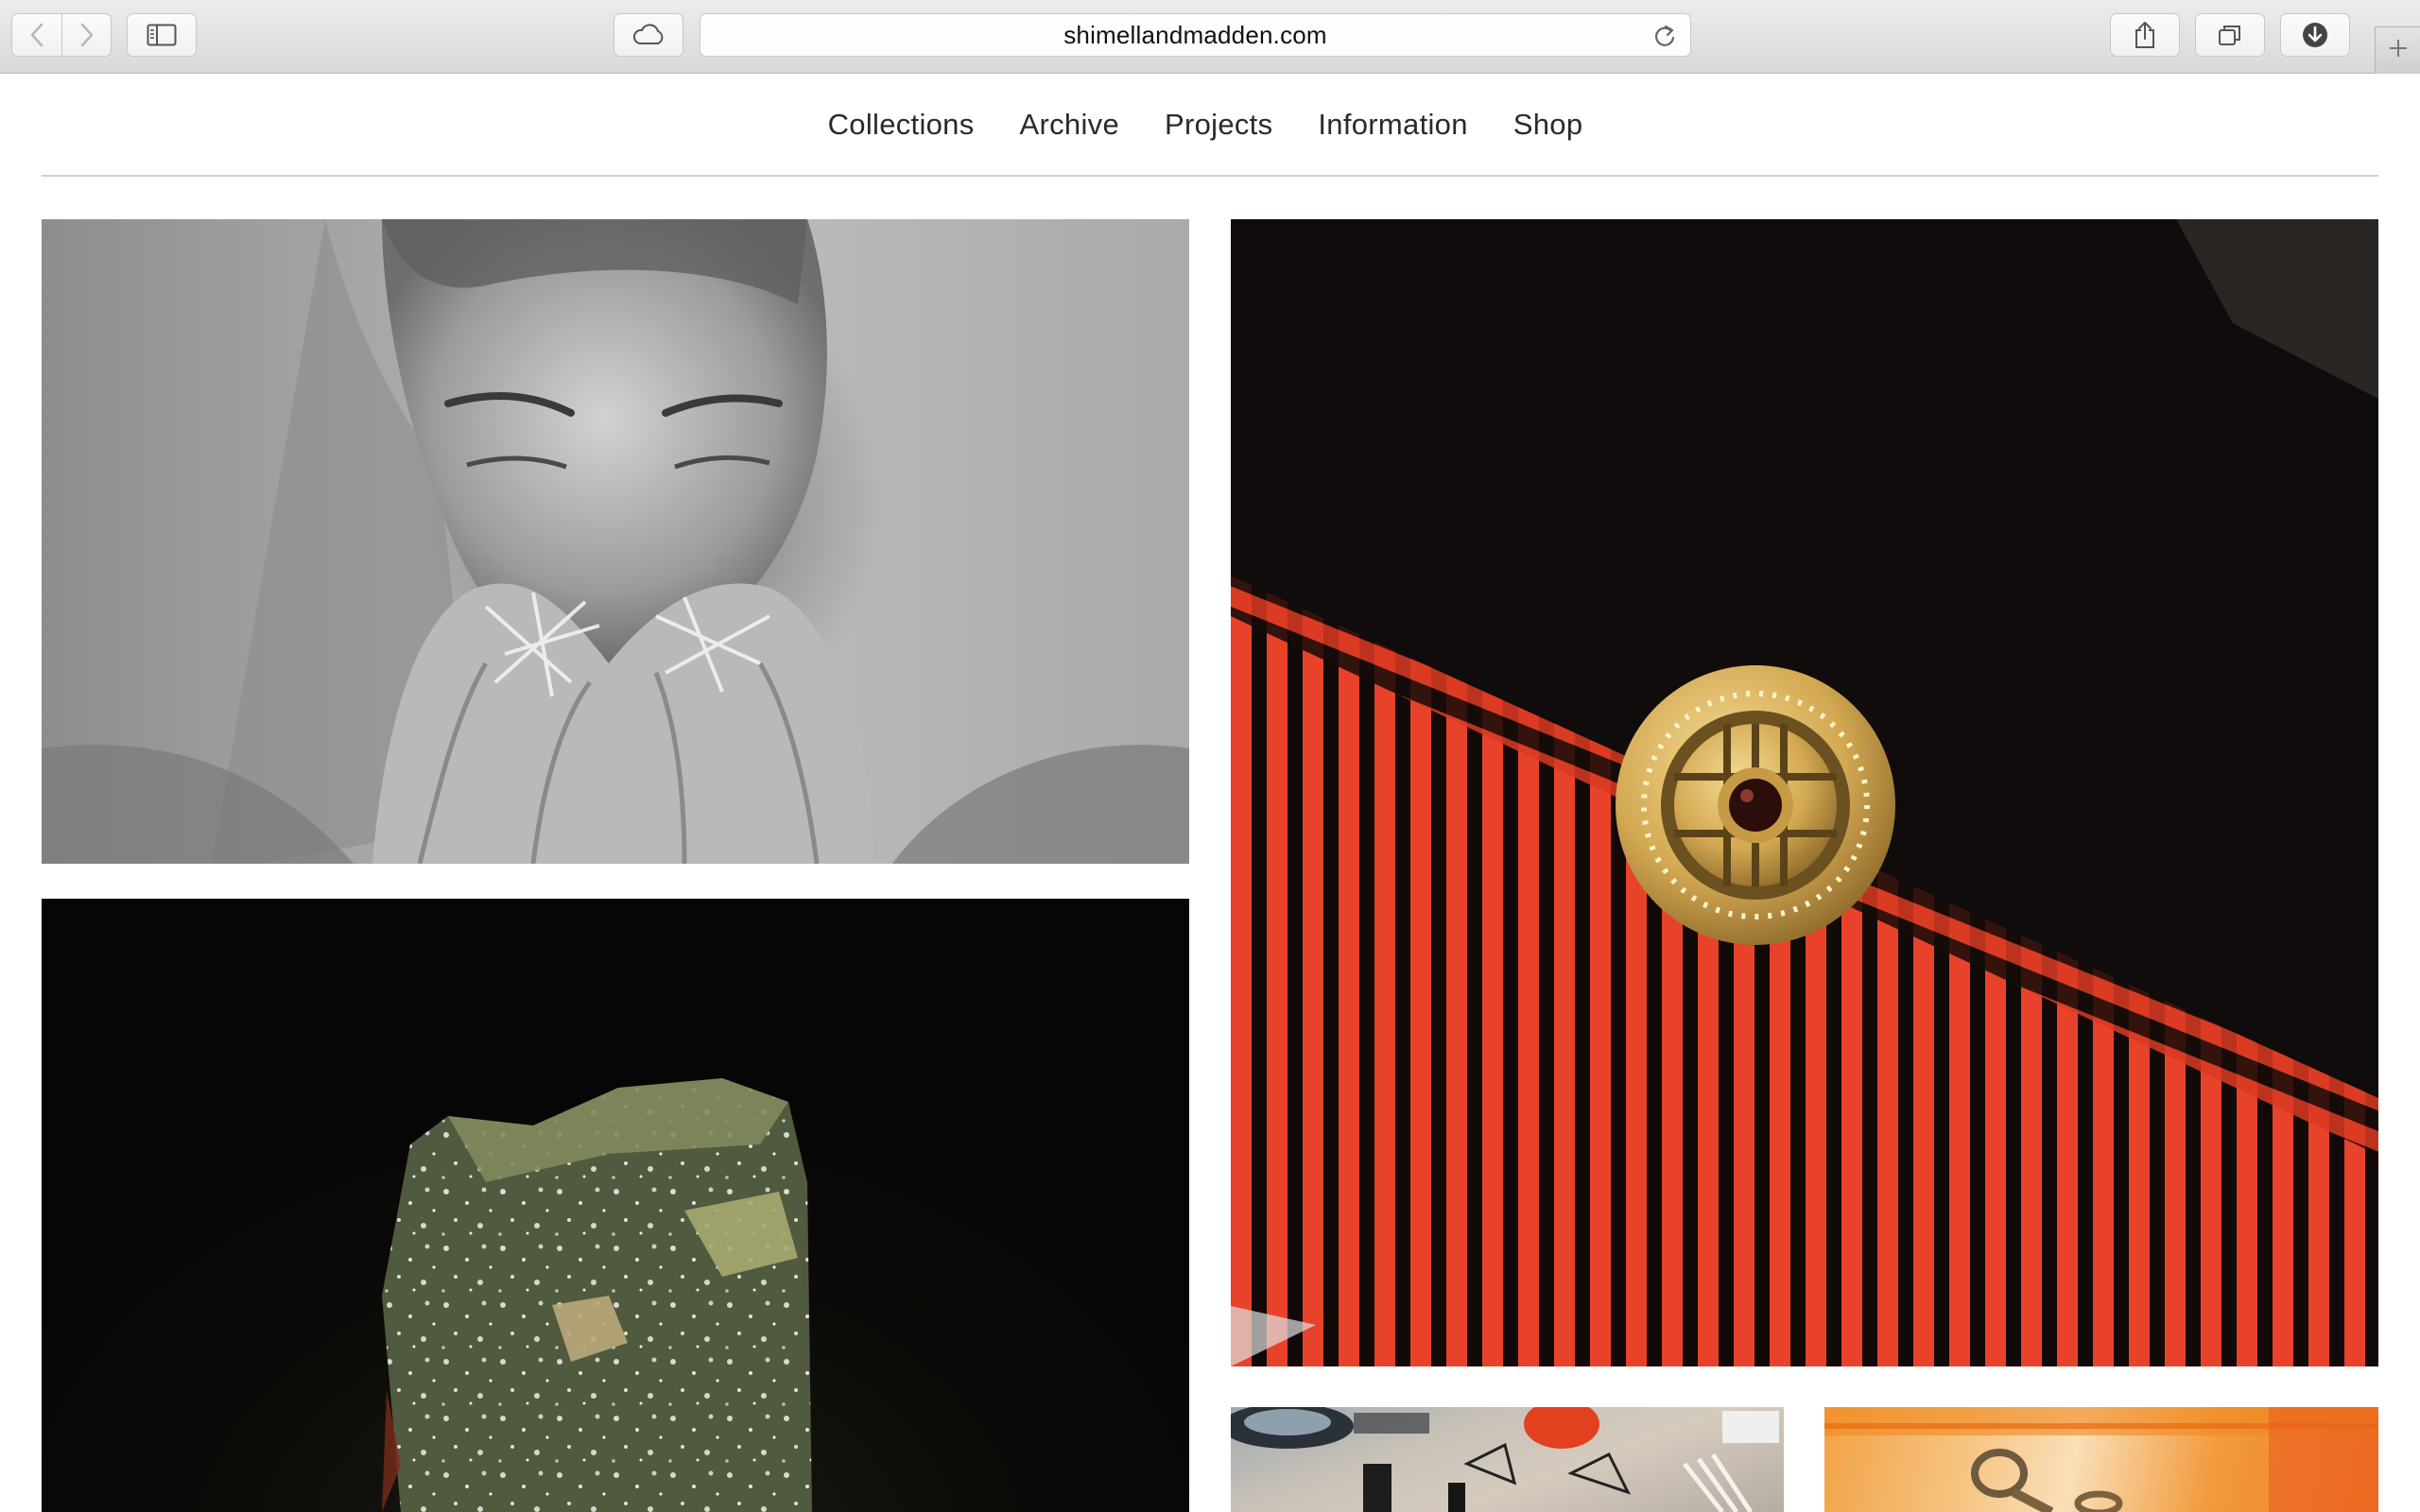  Describe the element at coordinates (1665, 38) in the screenshot. I see `reload-icon` at that location.